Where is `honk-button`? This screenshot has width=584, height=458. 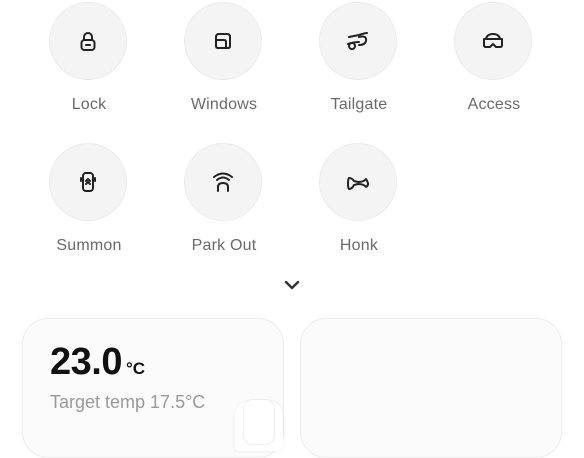
honk-button is located at coordinates (358, 182).